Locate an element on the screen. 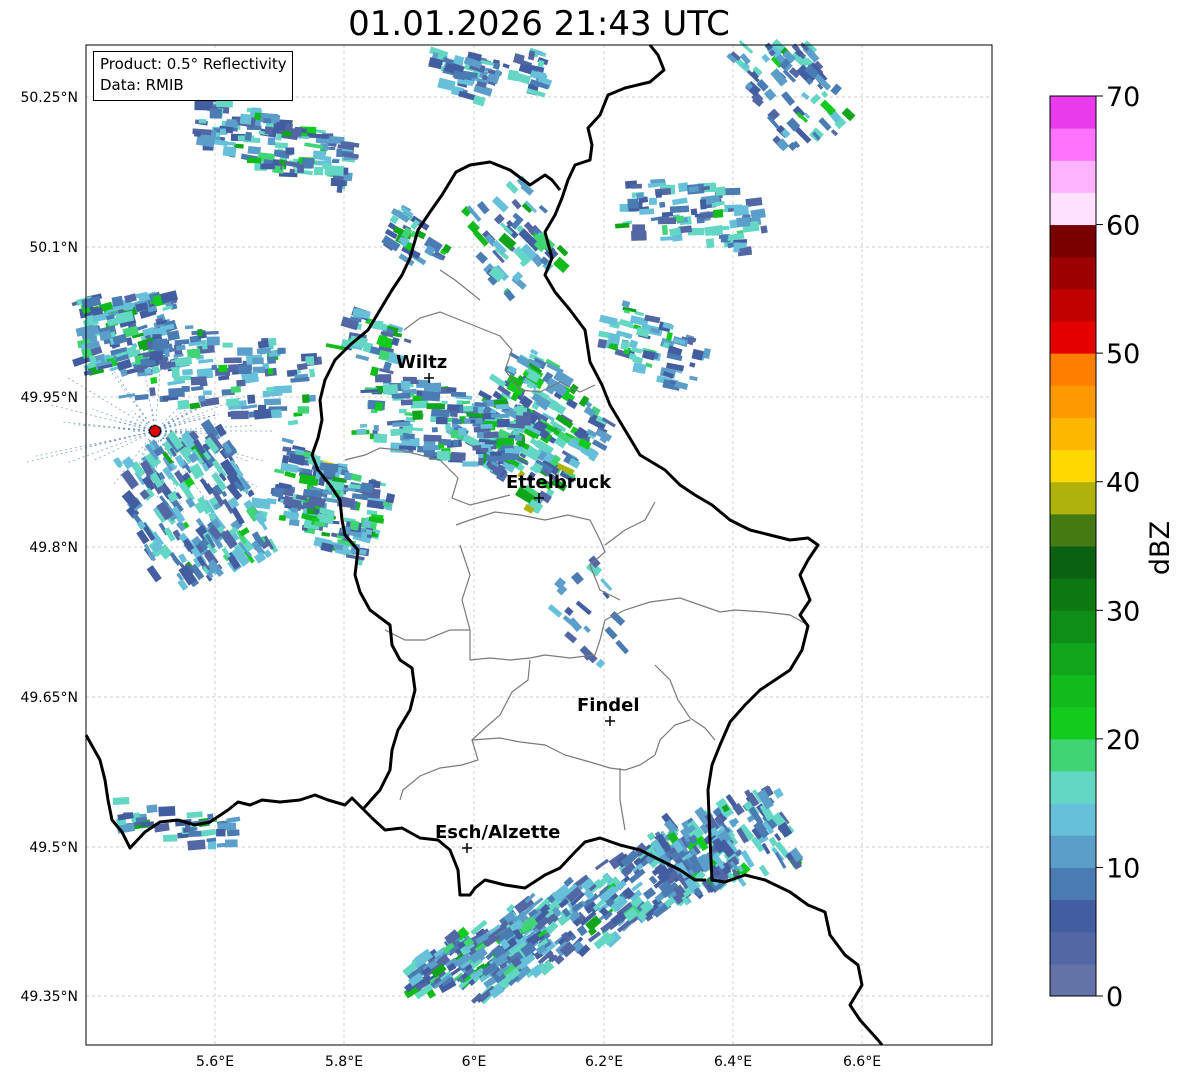  lon-label: 5.6°E is located at coordinates (215, 1062).